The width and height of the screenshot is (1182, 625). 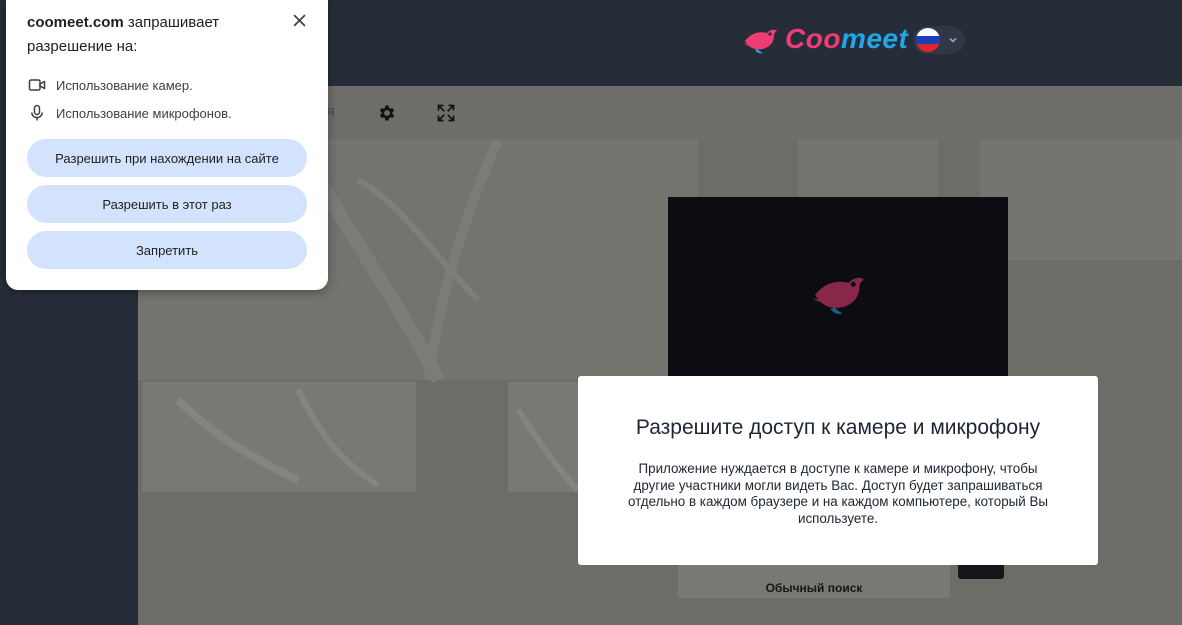 I want to click on settings-button, so click(x=387, y=113).